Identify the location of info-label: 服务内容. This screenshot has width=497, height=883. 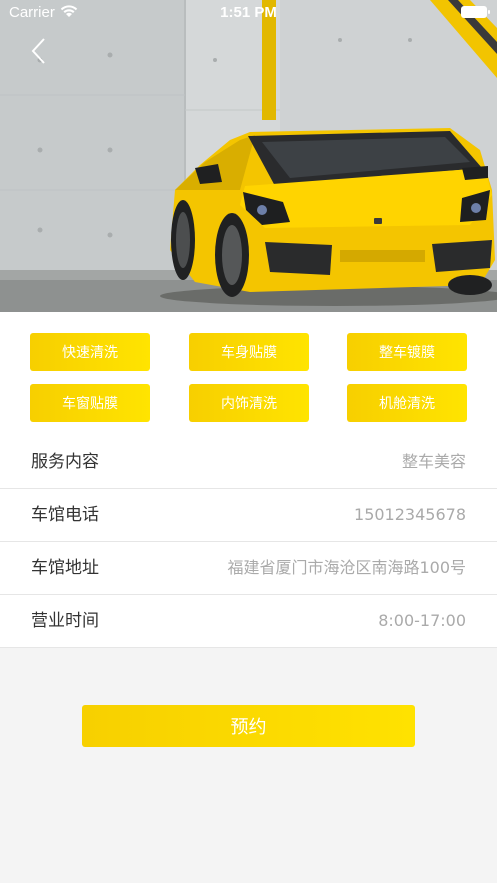
(65, 462).